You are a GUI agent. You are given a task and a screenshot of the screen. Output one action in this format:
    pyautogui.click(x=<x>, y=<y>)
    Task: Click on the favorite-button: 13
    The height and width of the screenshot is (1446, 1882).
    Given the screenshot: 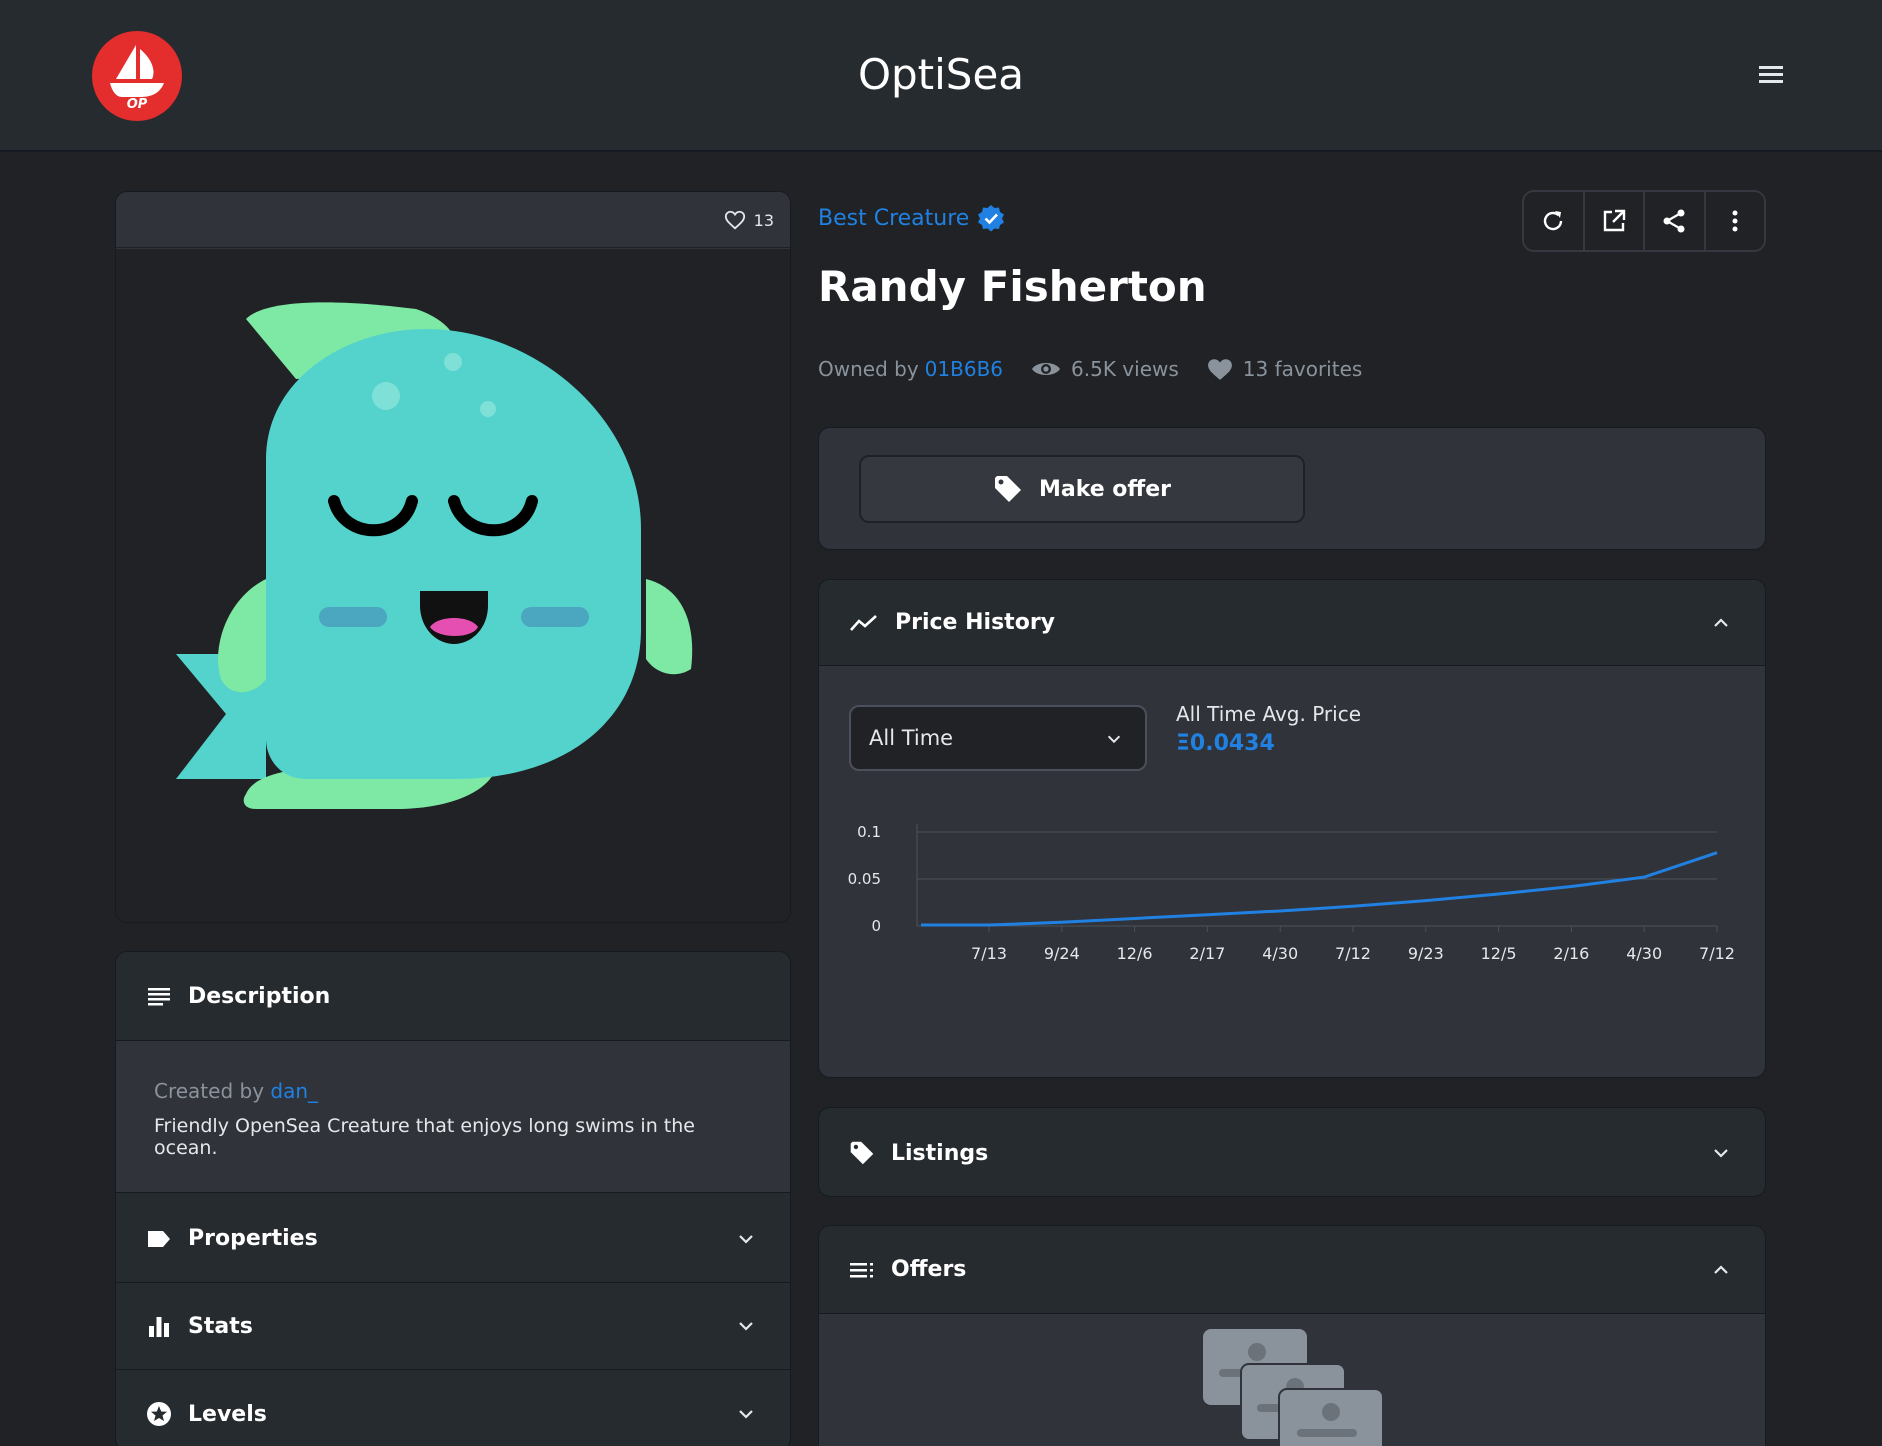 What is the action you would take?
    pyautogui.click(x=749, y=220)
    